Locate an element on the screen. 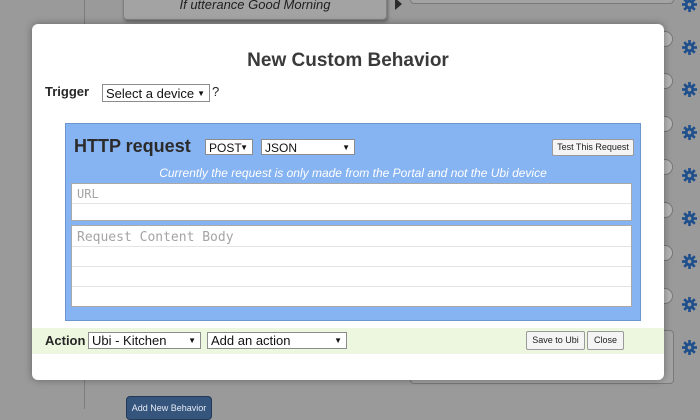 The width and height of the screenshot is (700, 420). trigger-device-select: Select a device ▼ is located at coordinates (156, 93).